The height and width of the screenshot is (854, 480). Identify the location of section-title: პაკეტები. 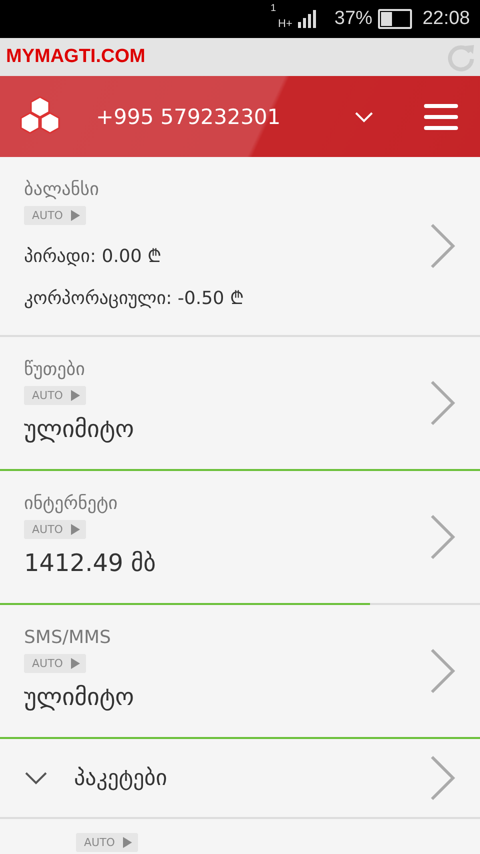
(121, 778).